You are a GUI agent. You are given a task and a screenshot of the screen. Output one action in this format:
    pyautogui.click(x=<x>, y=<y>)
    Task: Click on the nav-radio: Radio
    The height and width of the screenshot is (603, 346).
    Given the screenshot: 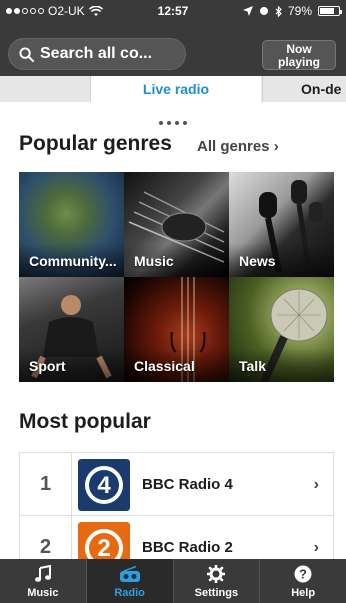 What is the action you would take?
    pyautogui.click(x=130, y=581)
    